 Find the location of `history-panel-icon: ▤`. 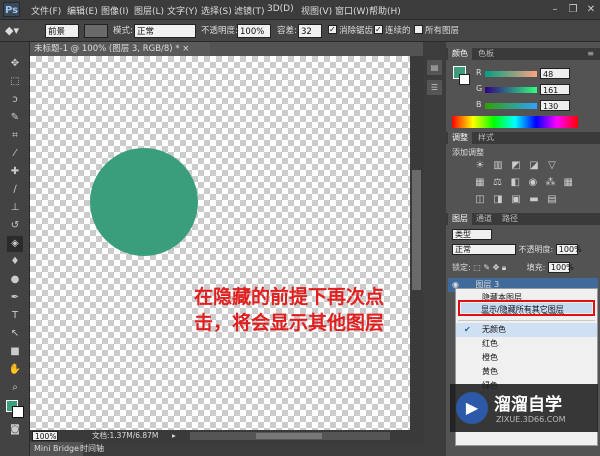

history-panel-icon: ▤ is located at coordinates (434, 67).